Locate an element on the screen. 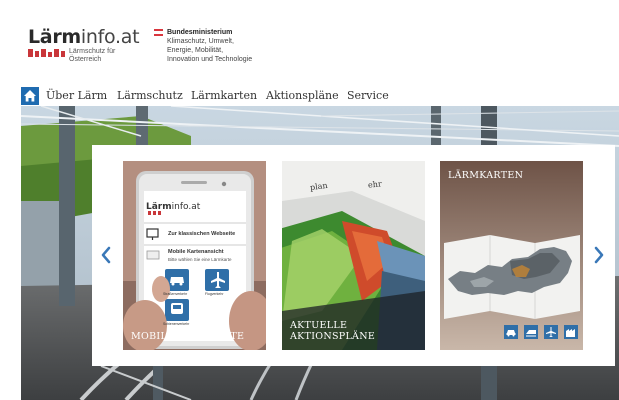 The image size is (619, 400). phone-illustration is located at coordinates (194, 255).